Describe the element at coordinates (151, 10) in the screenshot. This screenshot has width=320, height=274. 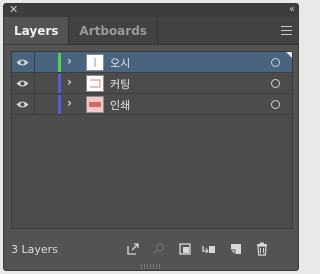
I see `panel-titlebar: ✕ ‹‹` at that location.